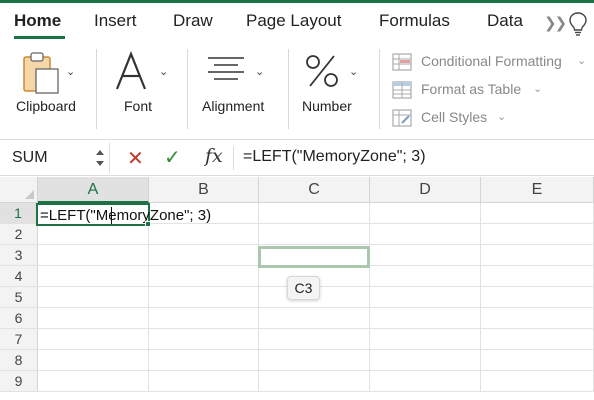 Image resolution: width=594 pixels, height=400 pixels. What do you see at coordinates (55, 158) in the screenshot?
I see `name-box: SUM` at bounding box center [55, 158].